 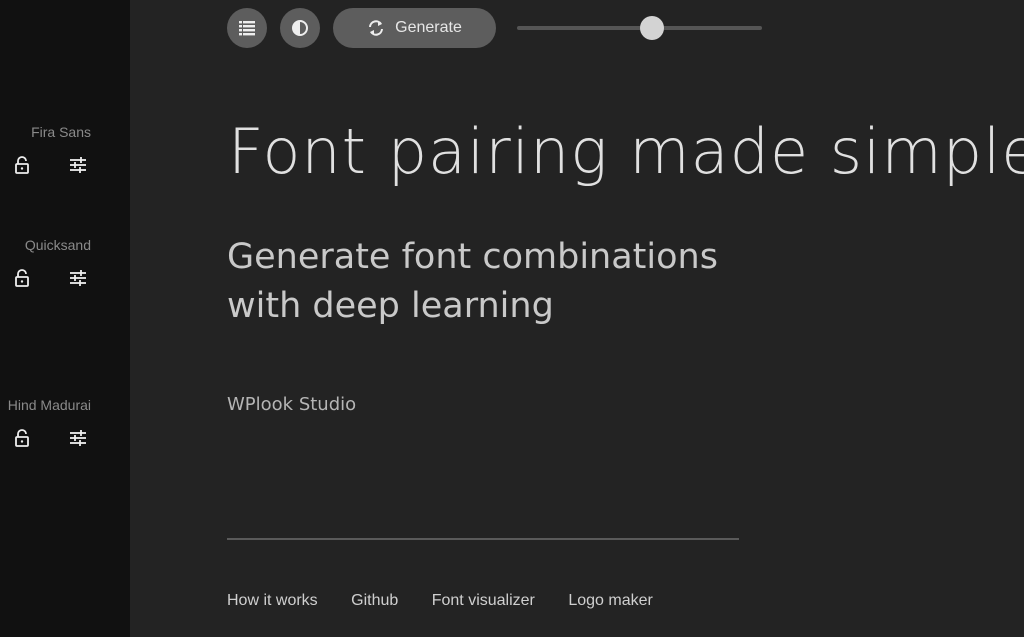 What do you see at coordinates (272, 600) in the screenshot?
I see `link-how-it-works: How it works` at bounding box center [272, 600].